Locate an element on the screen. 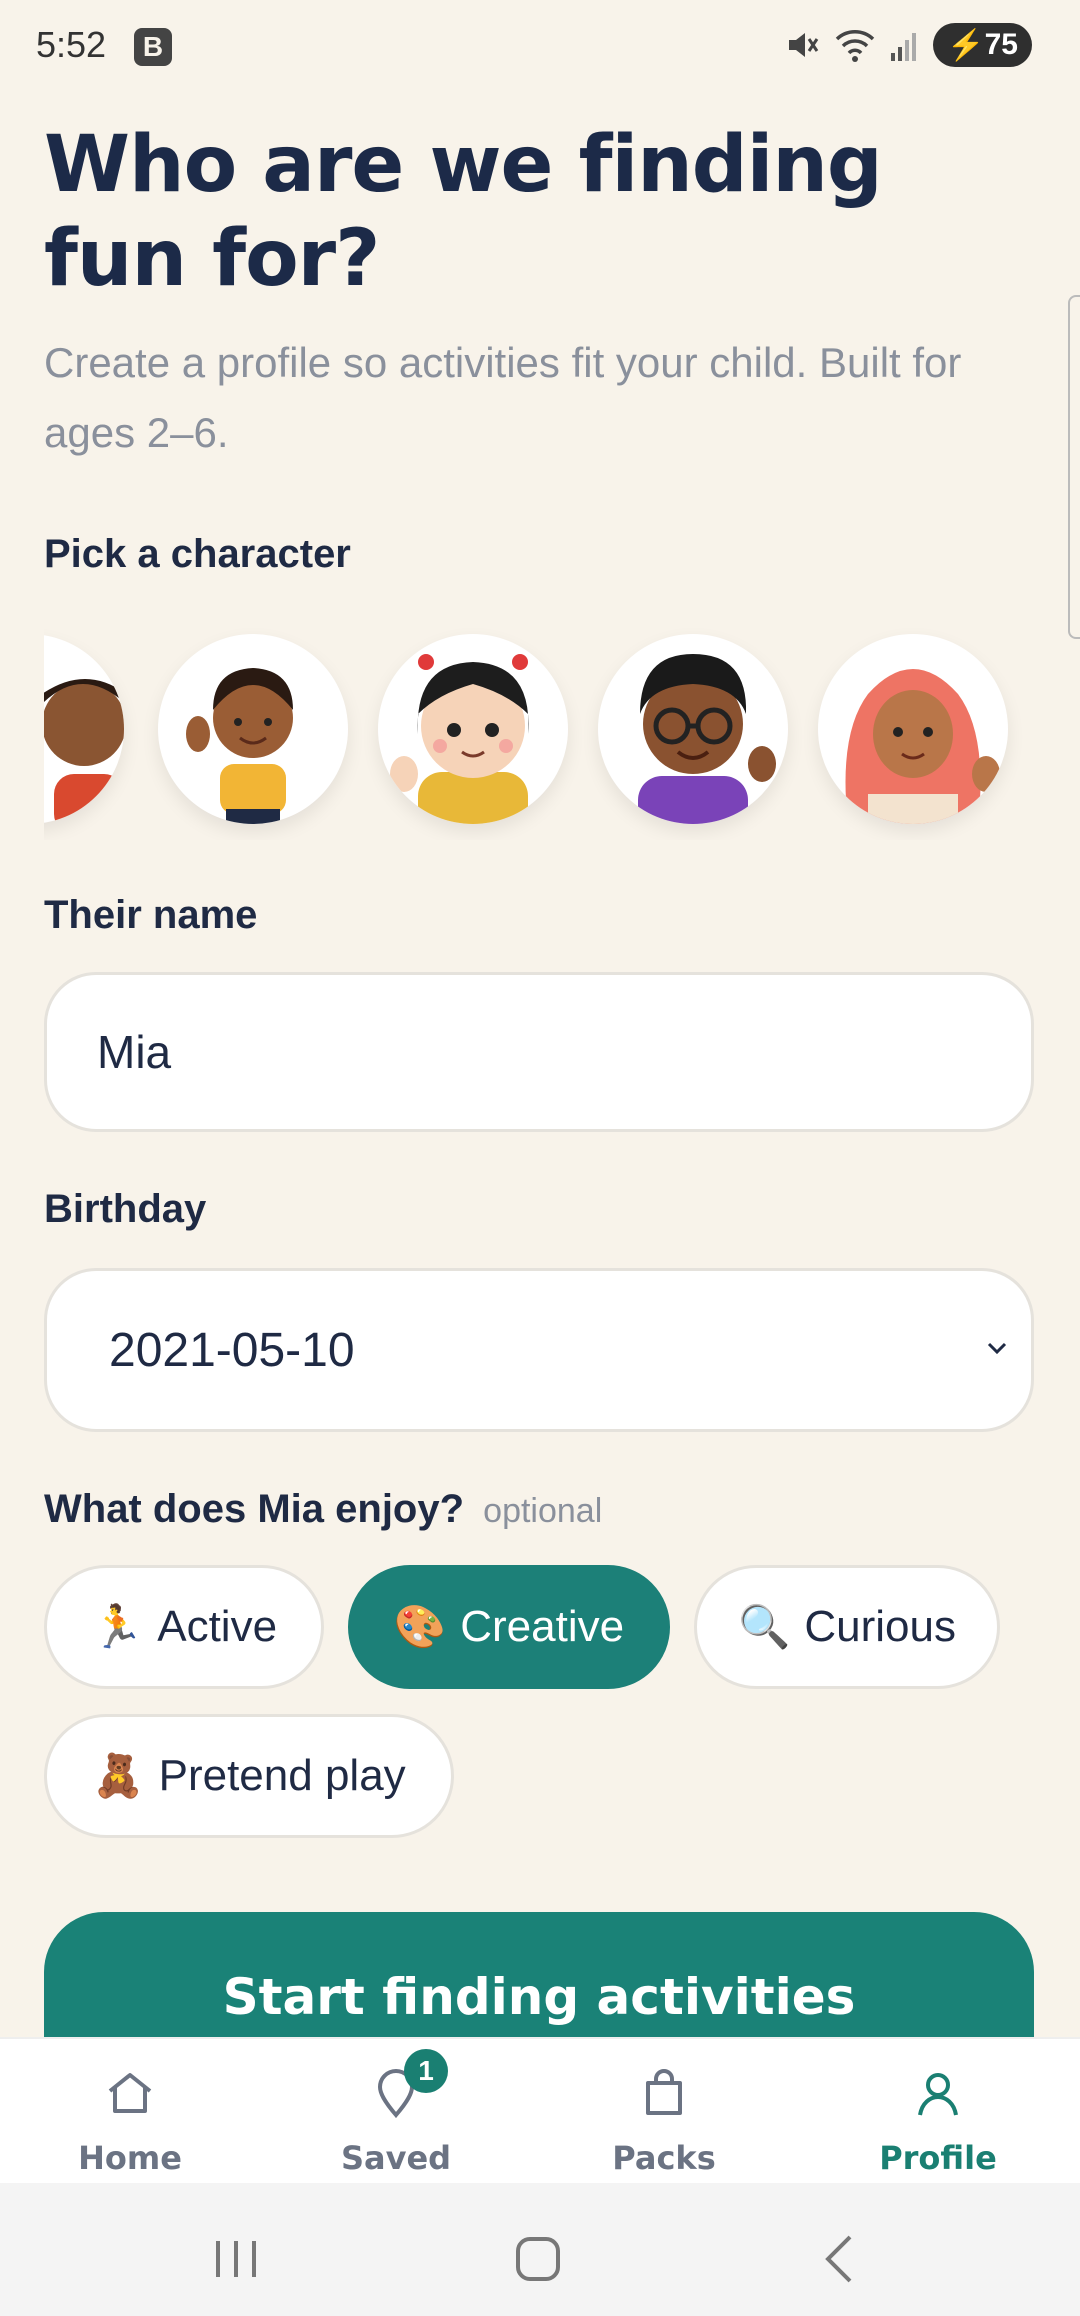 This screenshot has width=1080, height=2316. interest-chip-pretend-play: 🧸 Pretend play is located at coordinates (249, 1776).